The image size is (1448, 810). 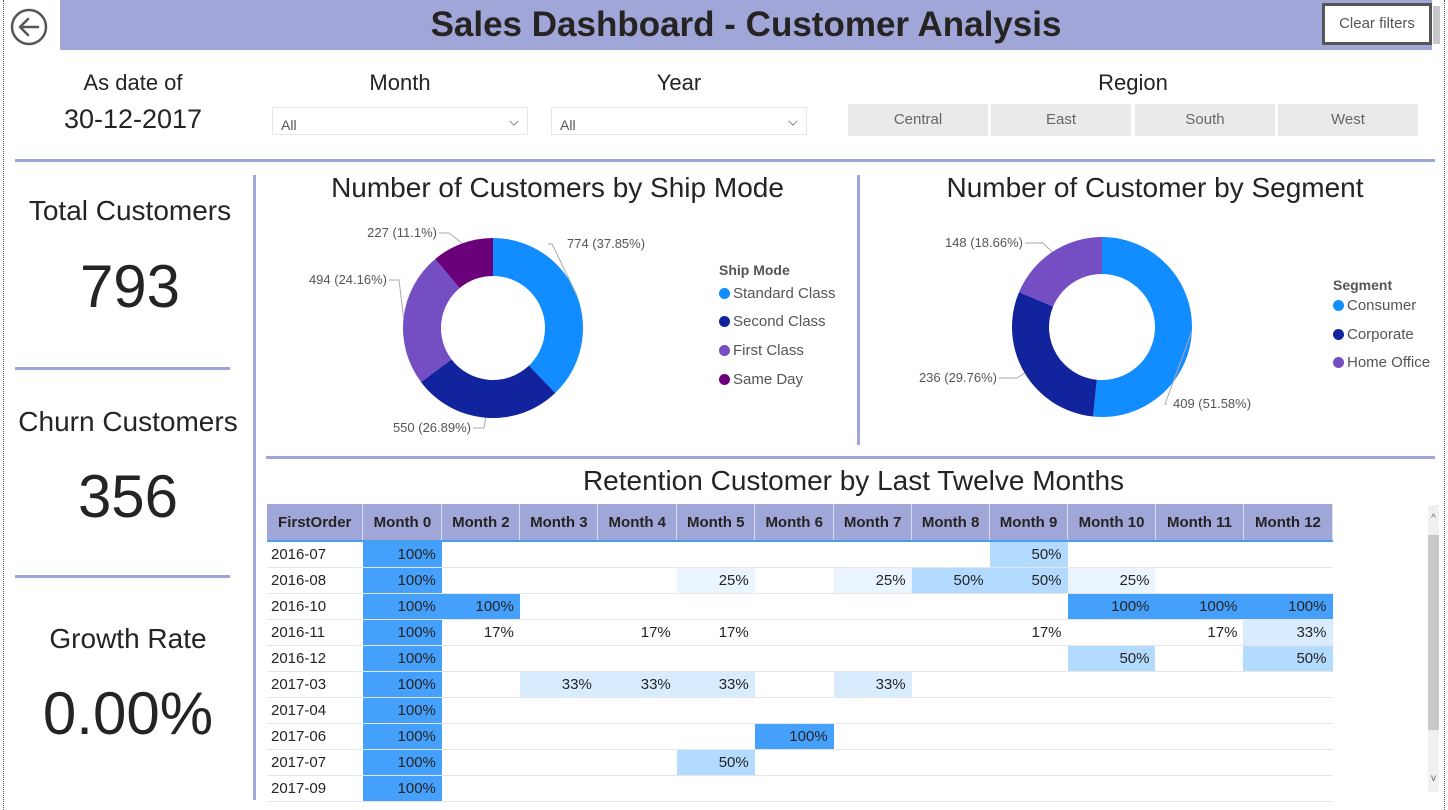 What do you see at coordinates (716, 523) in the screenshot?
I see `column-header-month-5: Month 5` at bounding box center [716, 523].